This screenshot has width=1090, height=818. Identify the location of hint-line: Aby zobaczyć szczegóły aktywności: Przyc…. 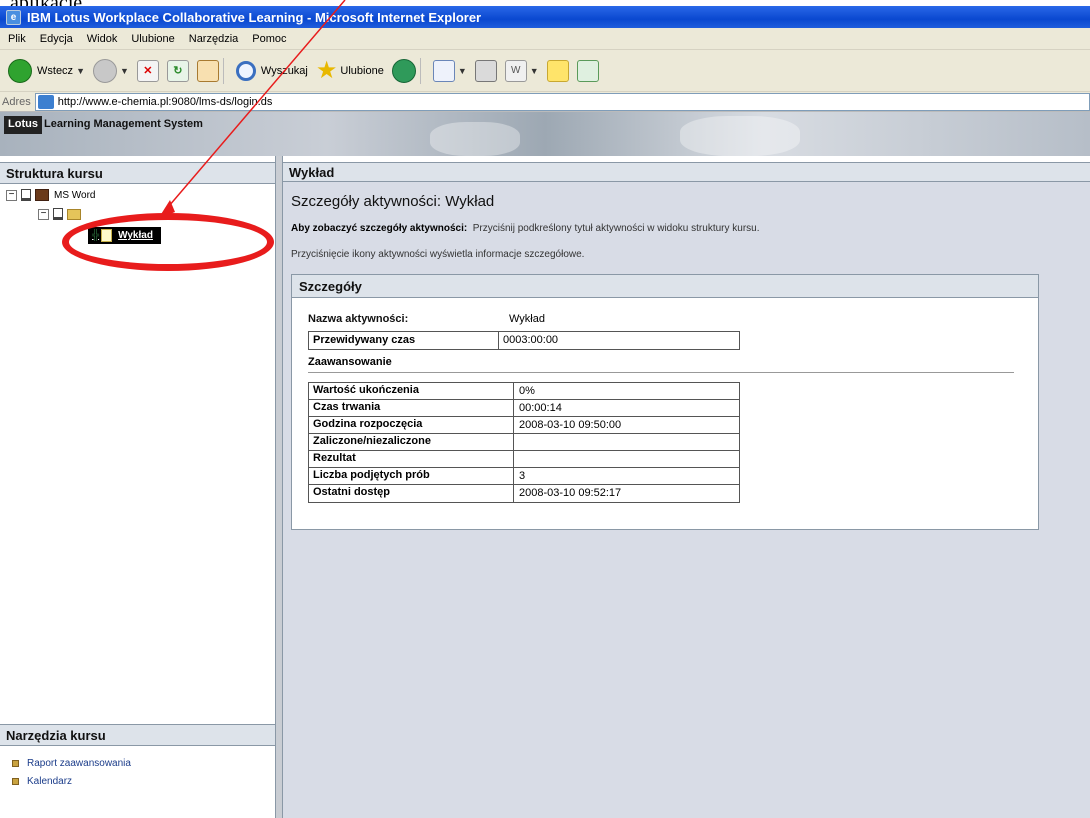
(525, 228).